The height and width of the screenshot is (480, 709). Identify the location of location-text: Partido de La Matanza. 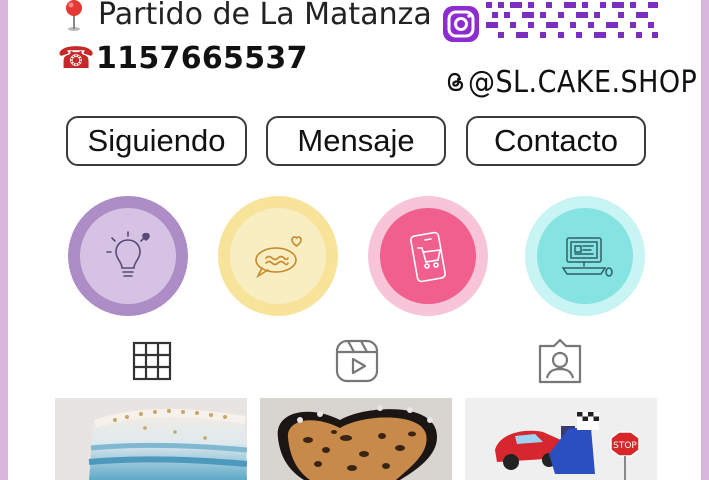
(265, 16).